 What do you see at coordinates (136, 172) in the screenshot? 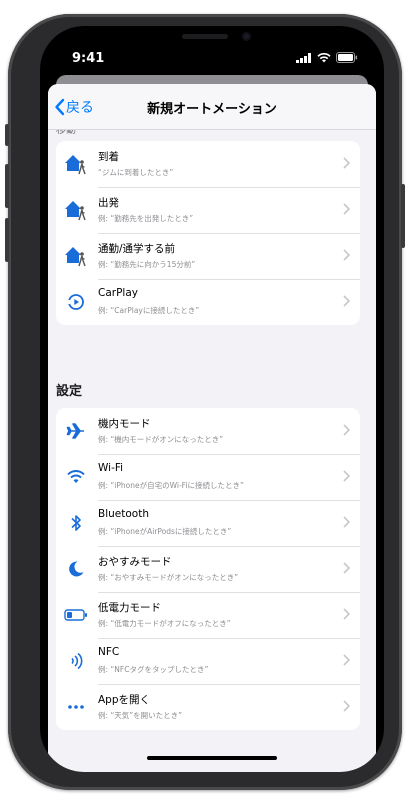
I see `item-subtitle: “ジムに到着したとき”` at bounding box center [136, 172].